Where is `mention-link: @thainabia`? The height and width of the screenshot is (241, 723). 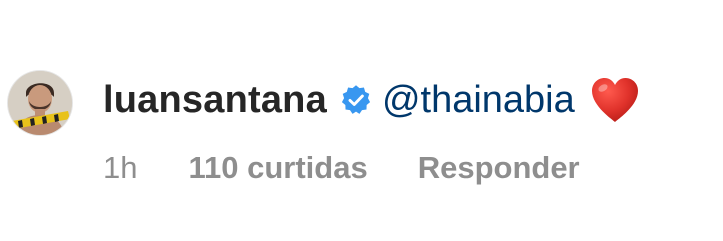 mention-link: @thainabia is located at coordinates (478, 100).